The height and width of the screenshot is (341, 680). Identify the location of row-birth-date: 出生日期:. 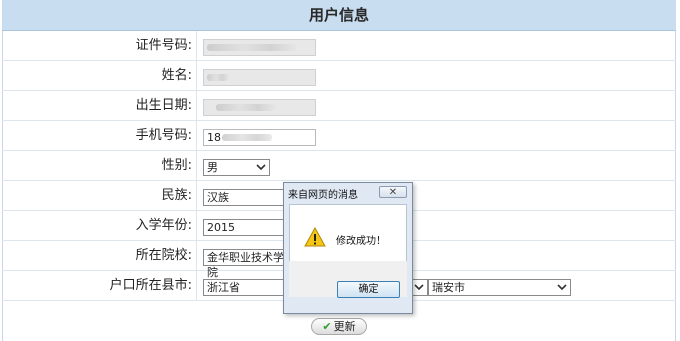
(339, 106).